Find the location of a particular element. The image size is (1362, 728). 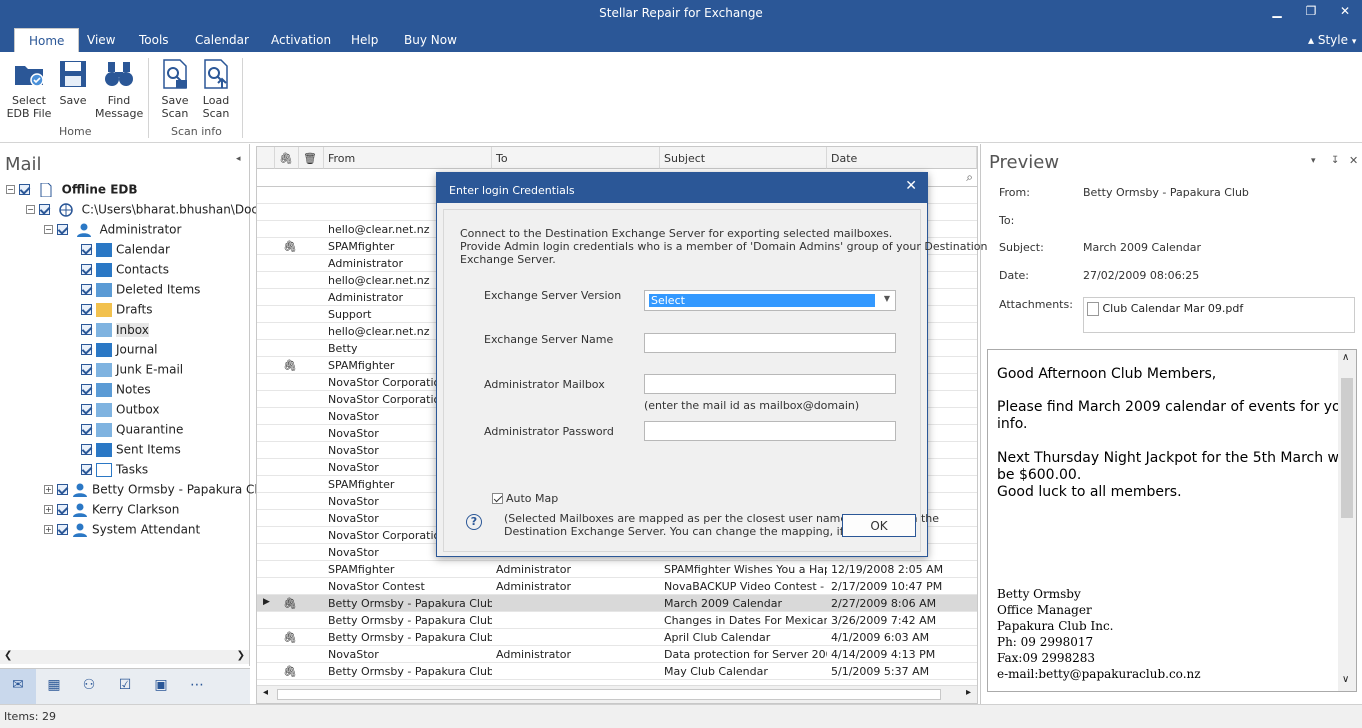

header-subject: Subject is located at coordinates (743, 158).